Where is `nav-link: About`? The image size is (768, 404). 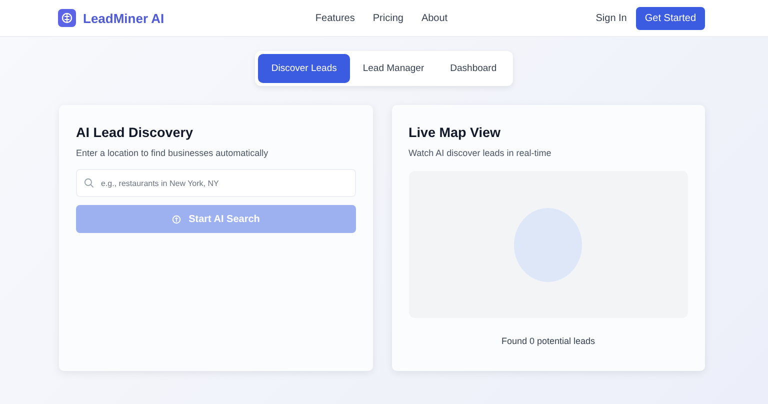 nav-link: About is located at coordinates (434, 18).